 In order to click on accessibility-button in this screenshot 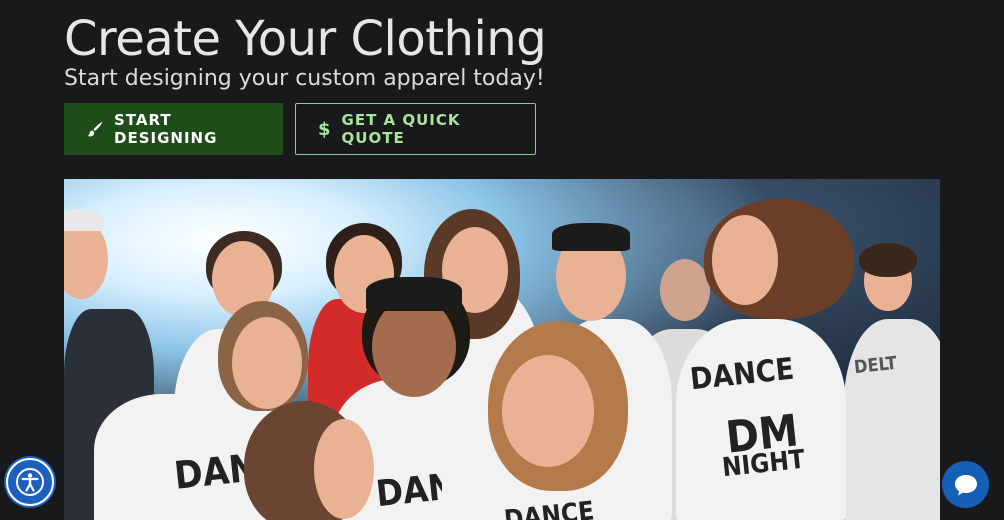, I will do `click(30, 482)`.